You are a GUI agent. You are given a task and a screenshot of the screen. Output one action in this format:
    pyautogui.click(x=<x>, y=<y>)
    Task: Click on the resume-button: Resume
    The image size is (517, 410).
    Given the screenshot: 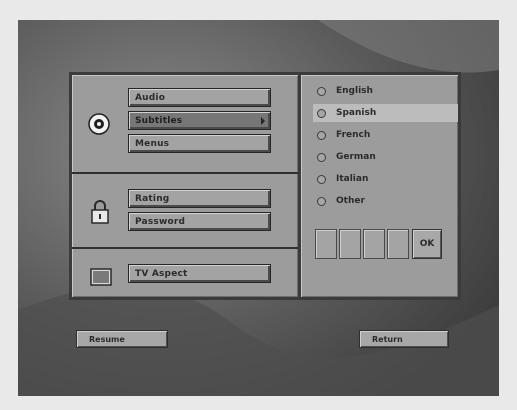 What is the action you would take?
    pyautogui.click(x=122, y=339)
    